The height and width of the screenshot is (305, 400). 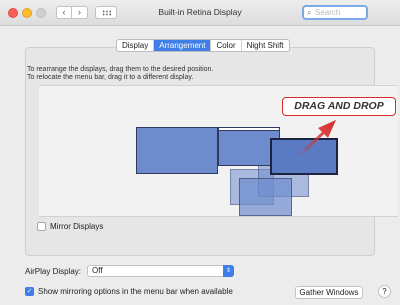 What do you see at coordinates (161, 271) in the screenshot?
I see `airplay-select: Off ⇕` at bounding box center [161, 271].